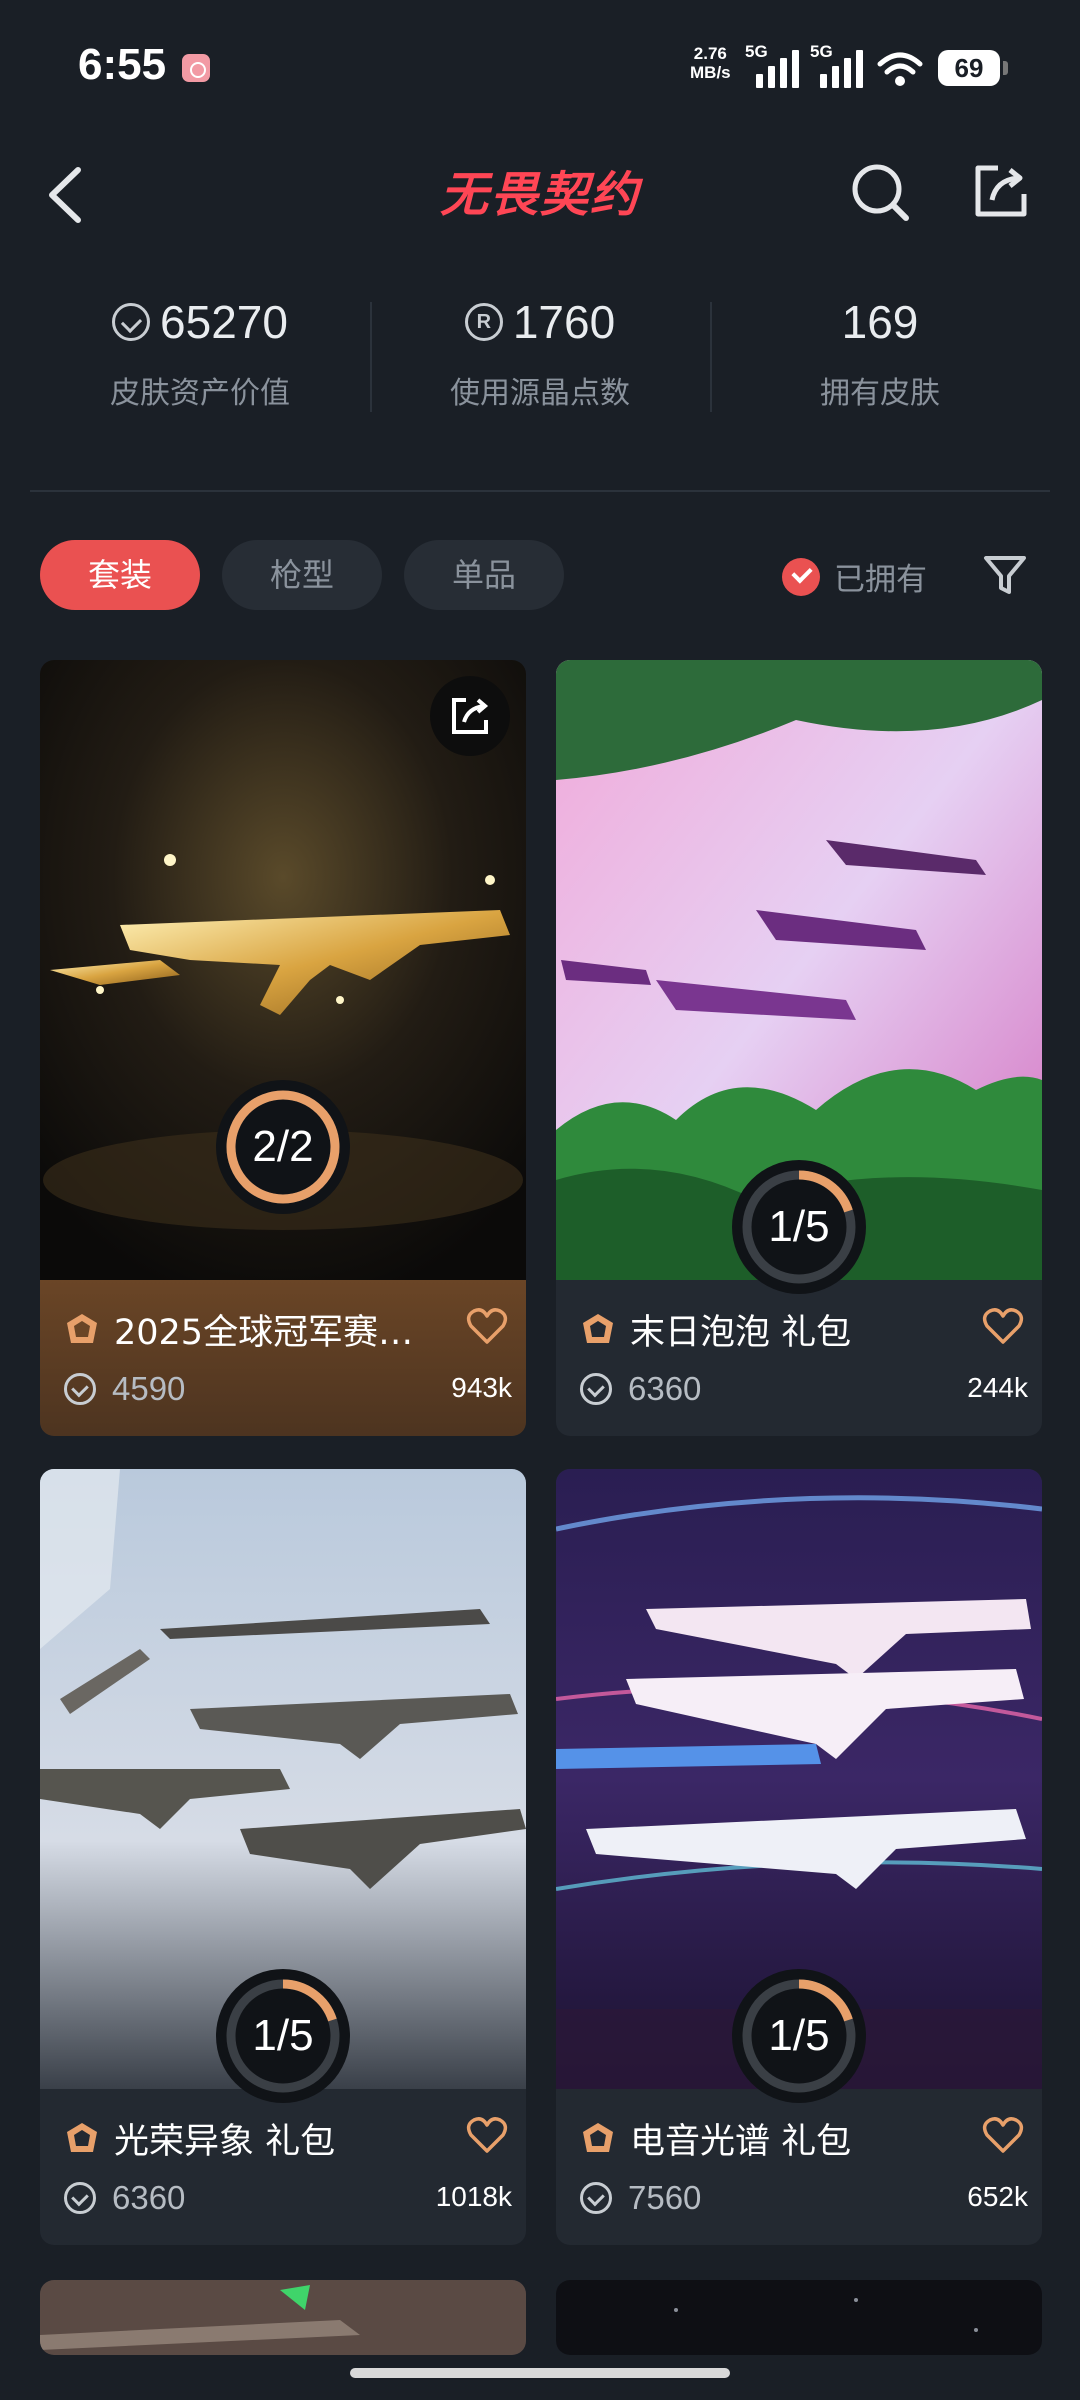  What do you see at coordinates (880, 580) in the screenshot?
I see `owned-label: 已拥有` at bounding box center [880, 580].